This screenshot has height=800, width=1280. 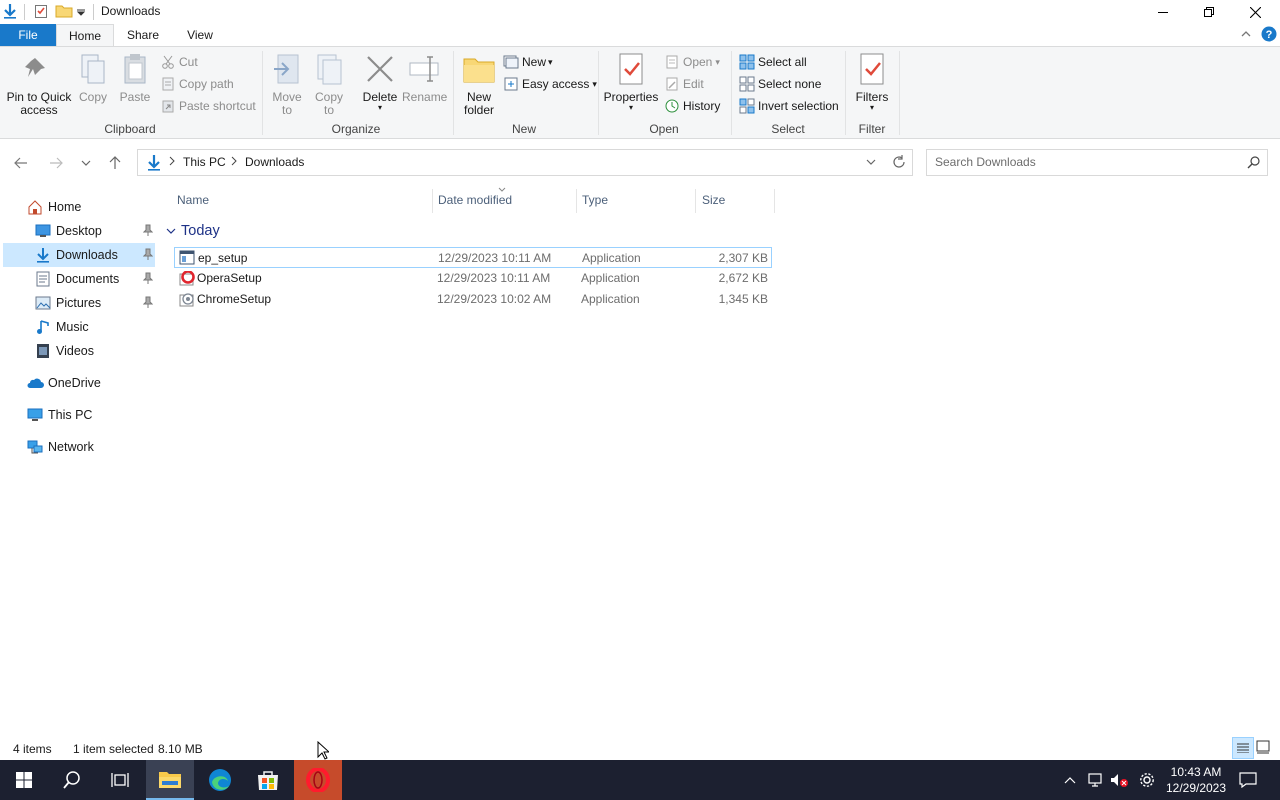 What do you see at coordinates (43, 231) in the screenshot?
I see `desktop-icon` at bounding box center [43, 231].